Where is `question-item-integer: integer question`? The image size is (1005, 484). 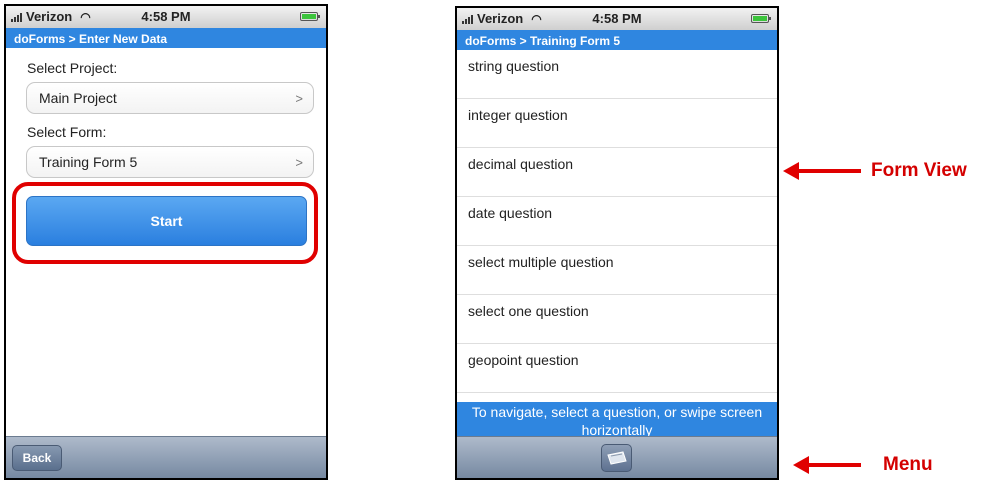 question-item-integer: integer question is located at coordinates (617, 123).